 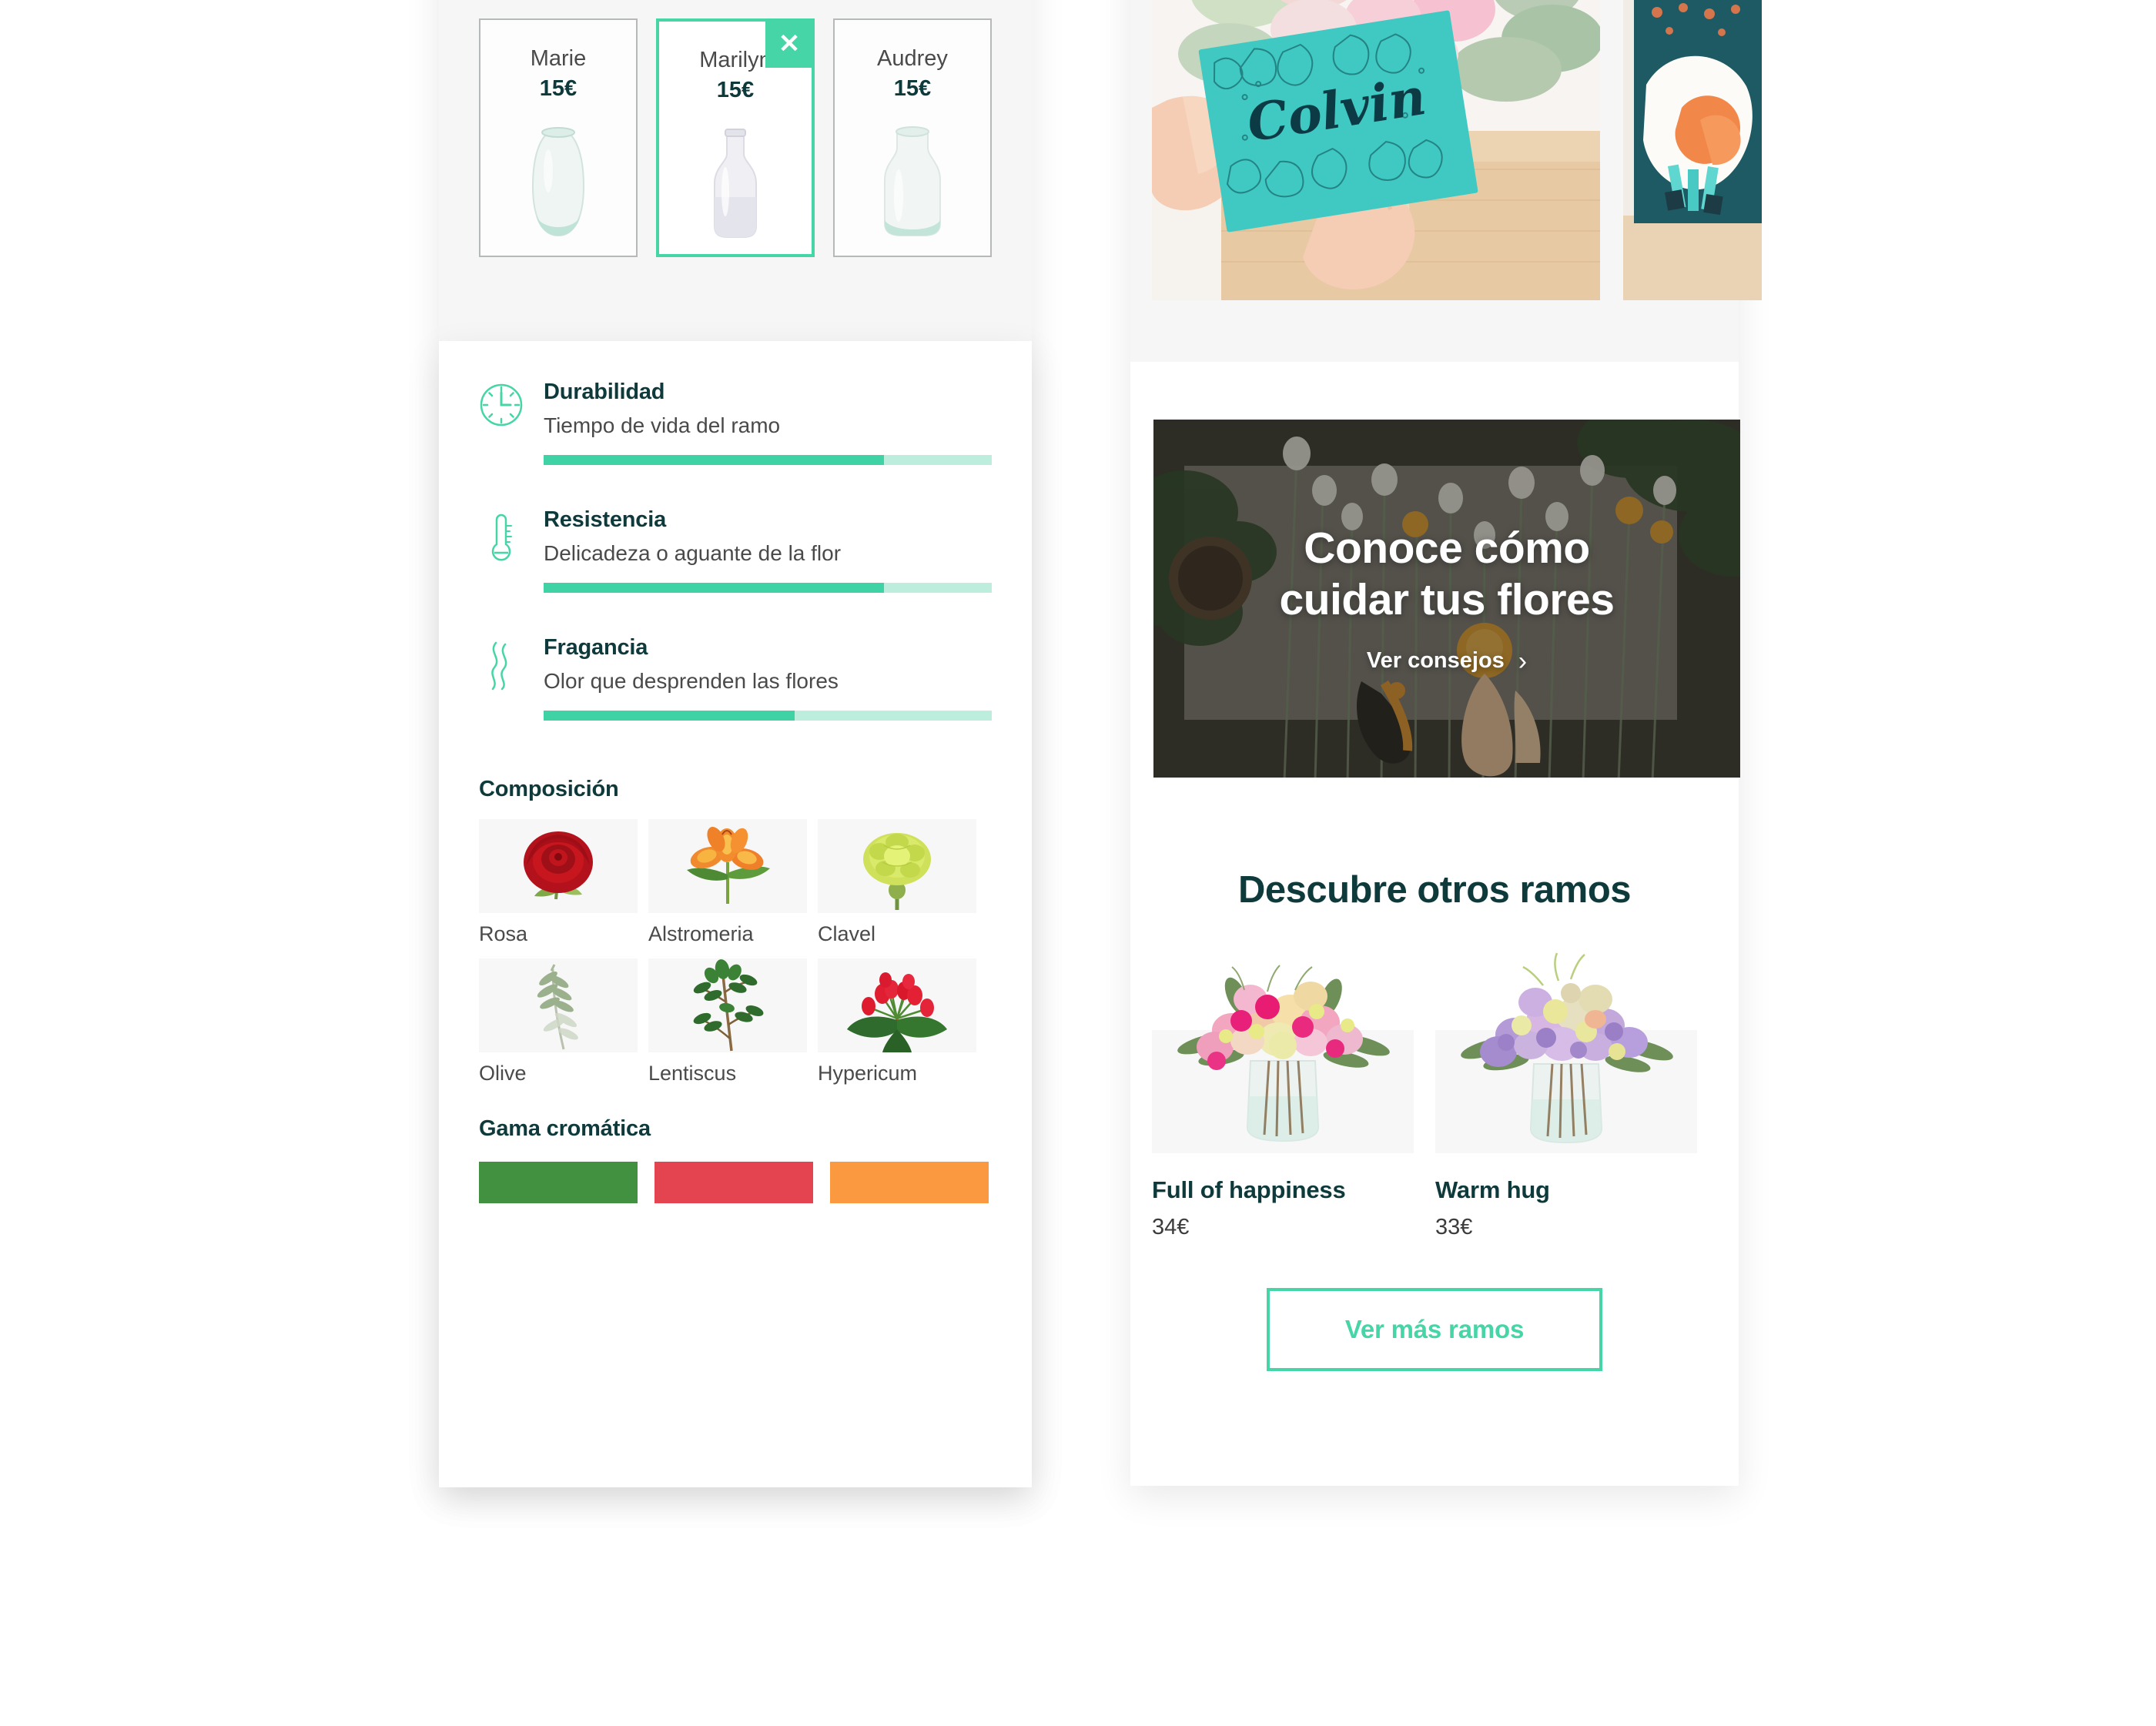 I want to click on banner-title-line1: Conoce cómo, so click(x=1447, y=549).